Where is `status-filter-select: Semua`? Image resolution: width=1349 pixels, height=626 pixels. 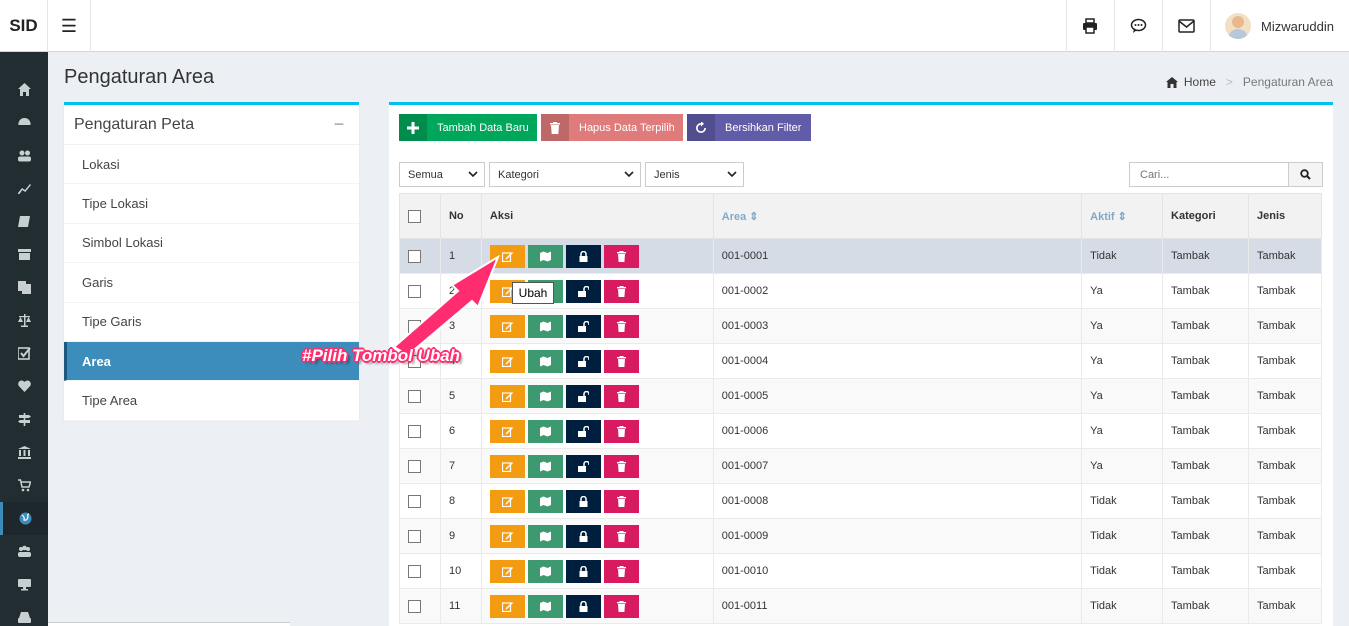
status-filter-select: Semua is located at coordinates (442, 174).